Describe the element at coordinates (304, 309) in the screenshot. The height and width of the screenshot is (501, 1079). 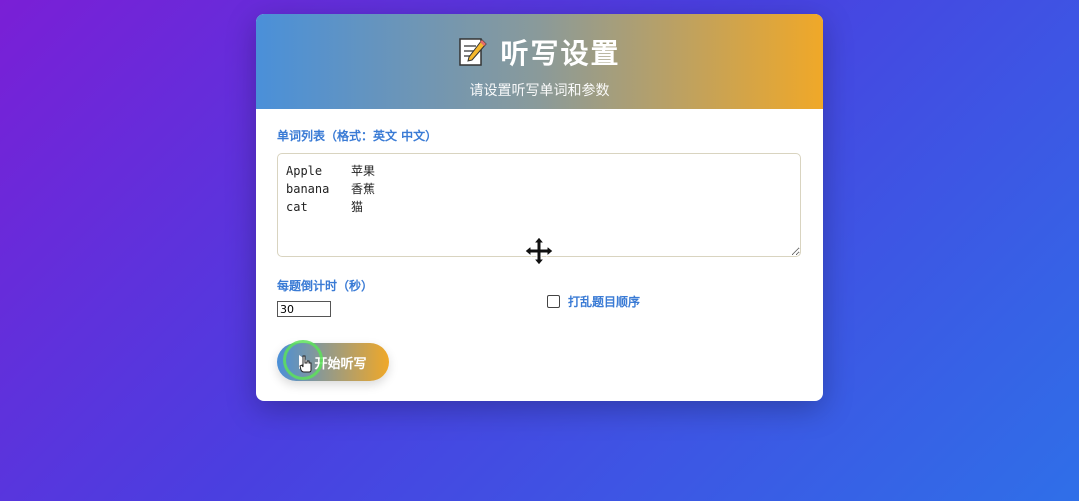
I see `countdown-input` at that location.